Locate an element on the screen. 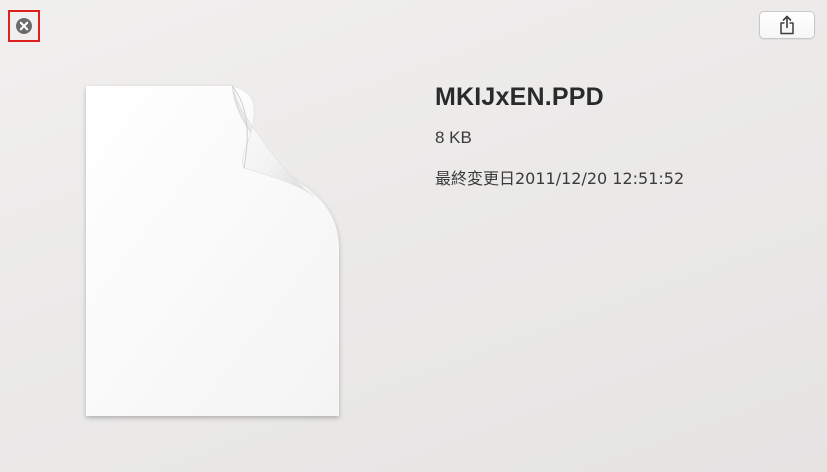  close-circle-icon is located at coordinates (24, 26).